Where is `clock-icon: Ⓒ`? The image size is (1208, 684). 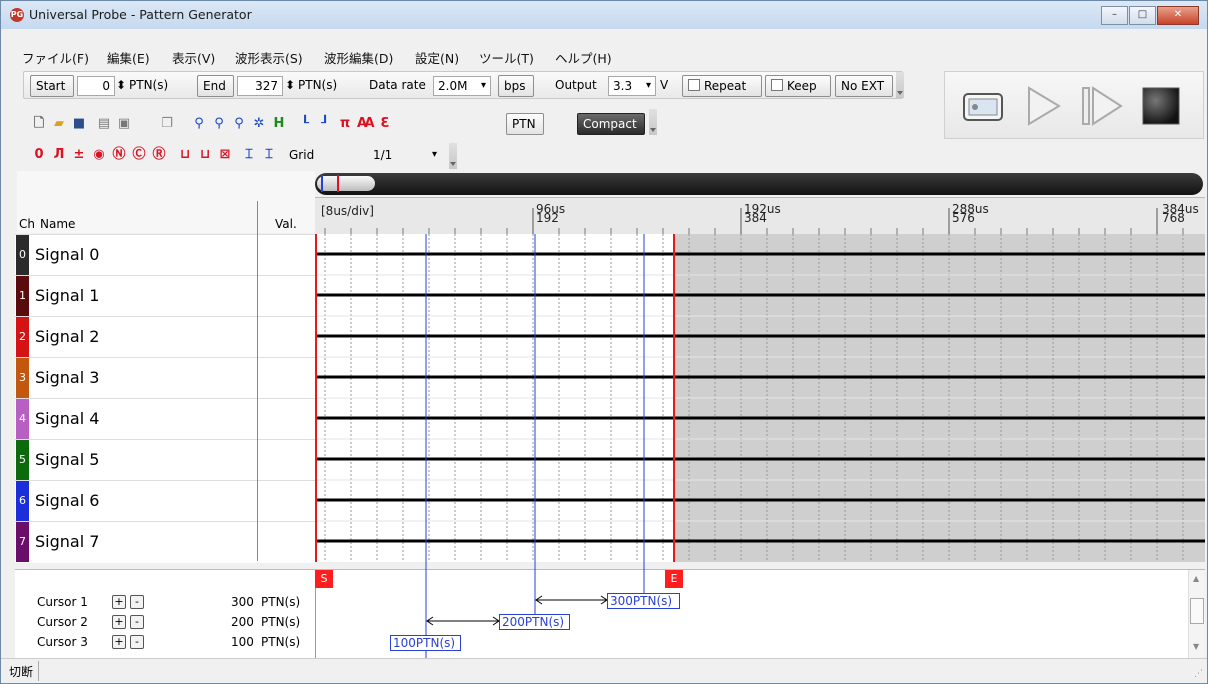 clock-icon: Ⓒ is located at coordinates (139, 155).